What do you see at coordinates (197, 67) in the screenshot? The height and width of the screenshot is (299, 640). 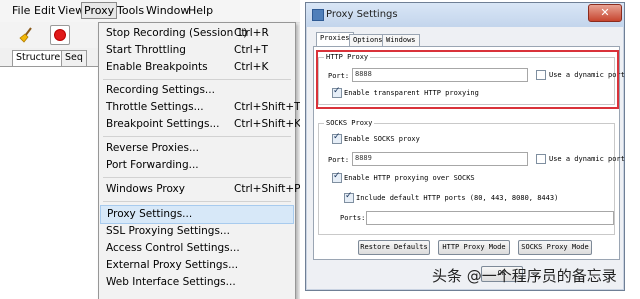 I see `menu-item-enable-breakpoints: Enable Breakpoints Ctrl+K` at bounding box center [197, 67].